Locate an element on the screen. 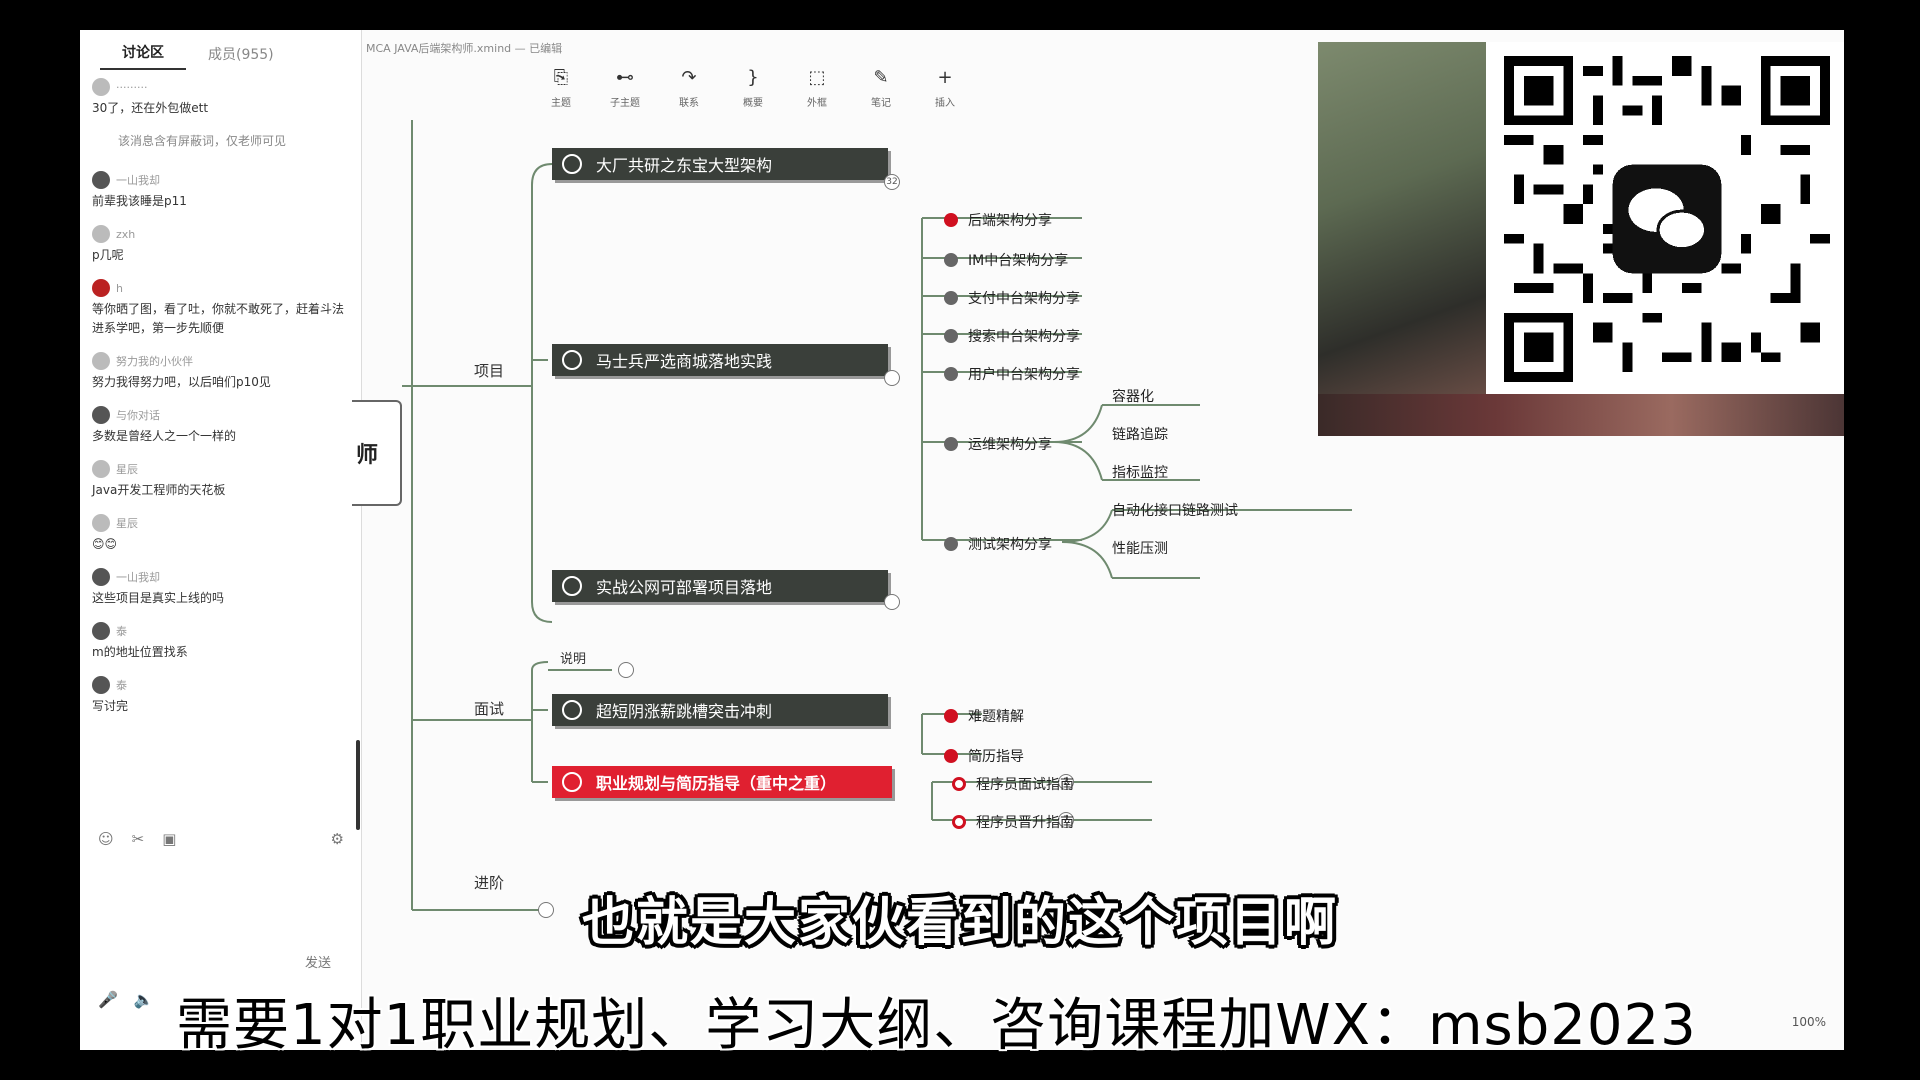 The image size is (1920, 1080). emoji-icon: ☺ is located at coordinates (106, 839).